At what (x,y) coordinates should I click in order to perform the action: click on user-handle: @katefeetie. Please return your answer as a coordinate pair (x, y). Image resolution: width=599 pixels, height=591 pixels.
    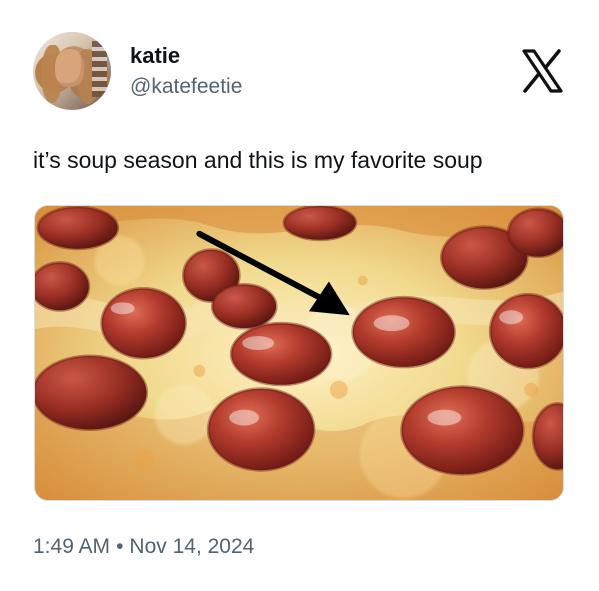
    Looking at the image, I should click on (186, 86).